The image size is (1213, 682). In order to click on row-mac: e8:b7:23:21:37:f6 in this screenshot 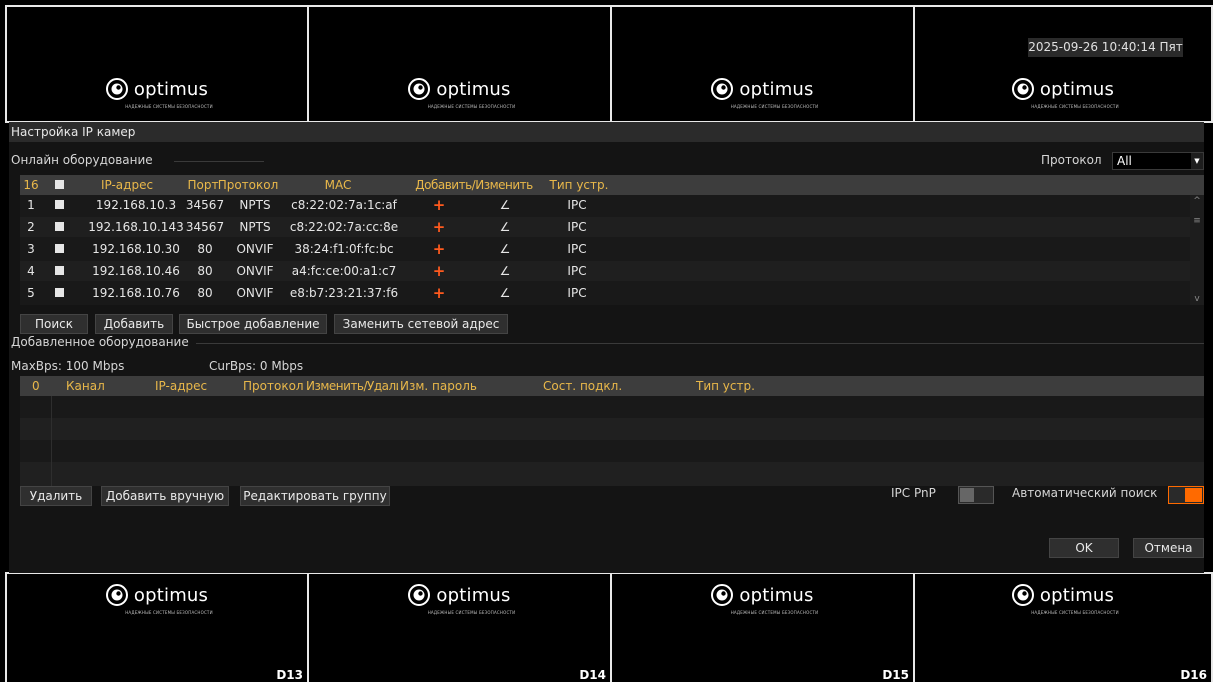, I will do `click(344, 293)`.